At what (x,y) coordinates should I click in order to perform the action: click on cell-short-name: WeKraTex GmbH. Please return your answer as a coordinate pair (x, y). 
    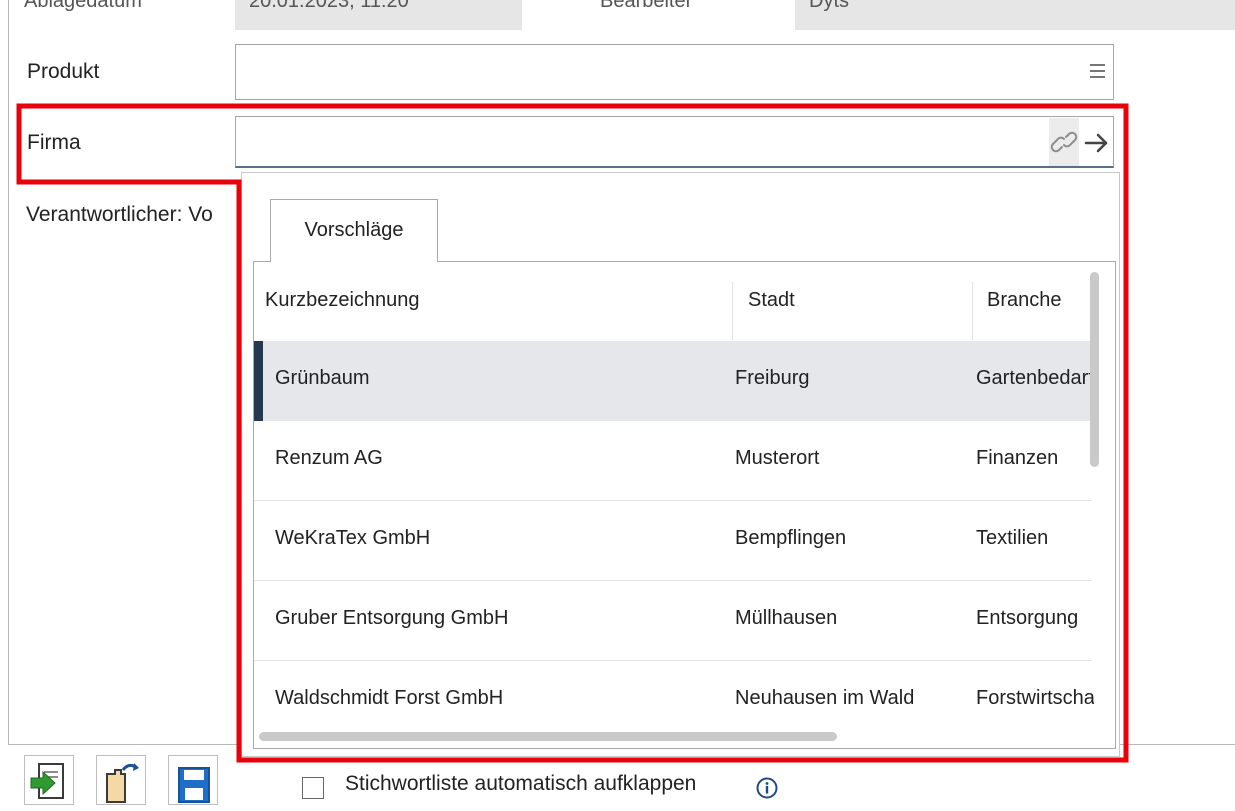
    Looking at the image, I should click on (353, 538).